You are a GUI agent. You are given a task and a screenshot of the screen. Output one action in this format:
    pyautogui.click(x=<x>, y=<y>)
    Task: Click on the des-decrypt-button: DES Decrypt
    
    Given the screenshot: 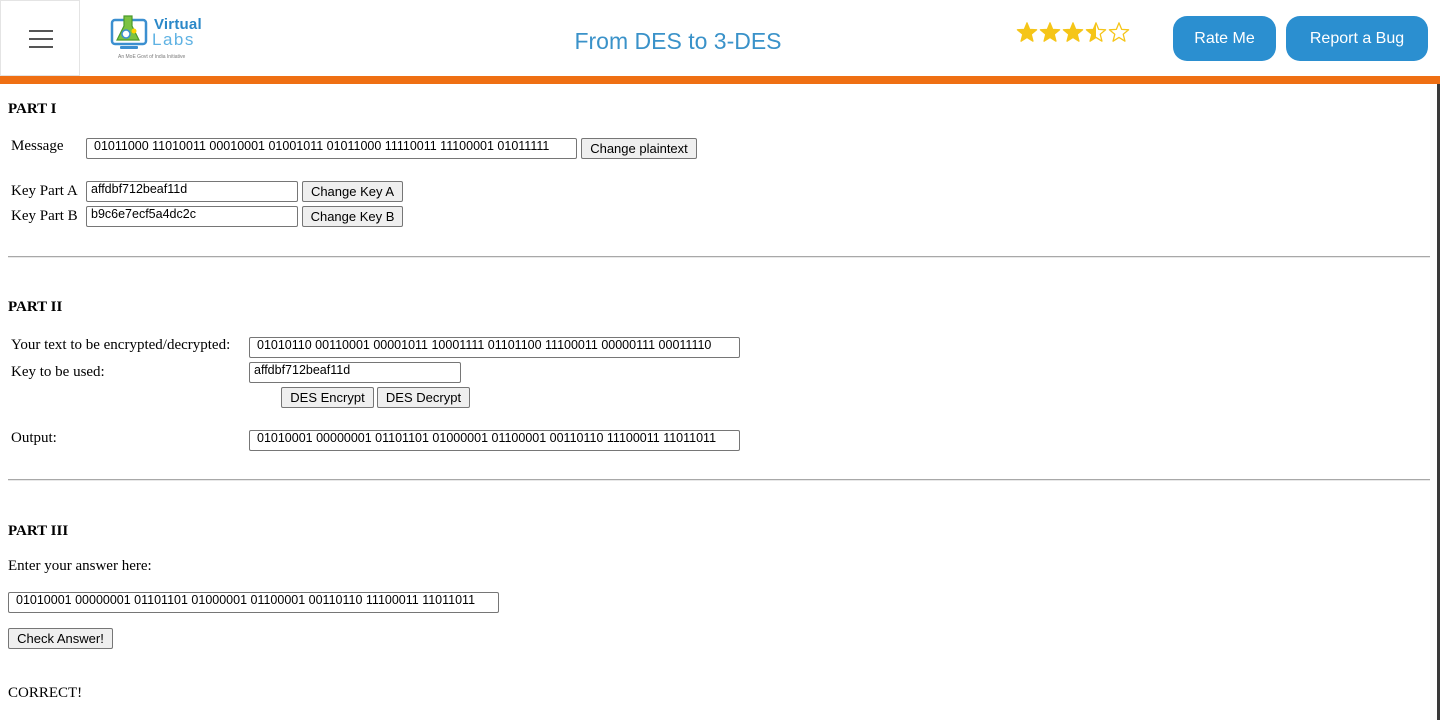 What is the action you would take?
    pyautogui.click(x=423, y=397)
    